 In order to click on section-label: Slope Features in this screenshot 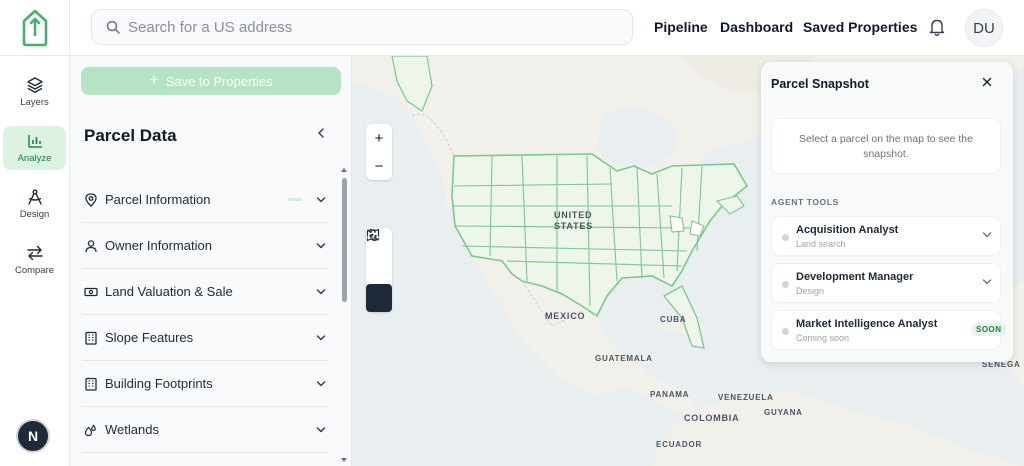, I will do `click(149, 337)`.